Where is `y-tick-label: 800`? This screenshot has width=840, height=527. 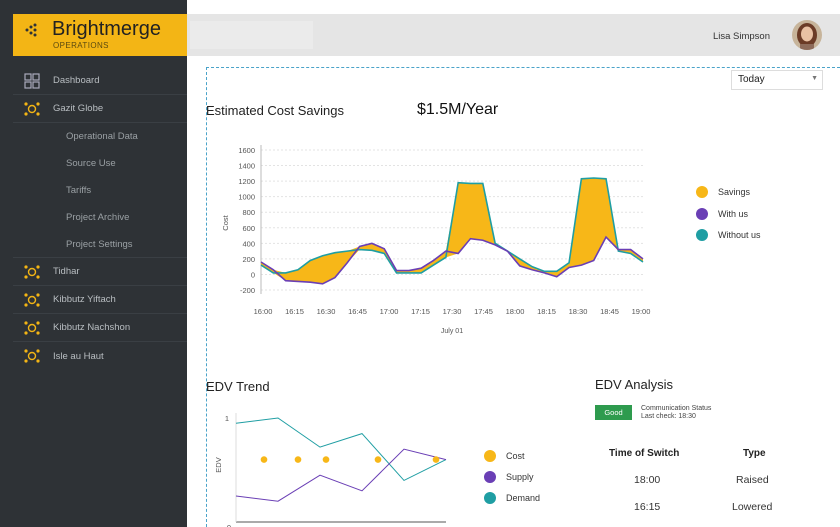
y-tick-label: 800 is located at coordinates (248, 212).